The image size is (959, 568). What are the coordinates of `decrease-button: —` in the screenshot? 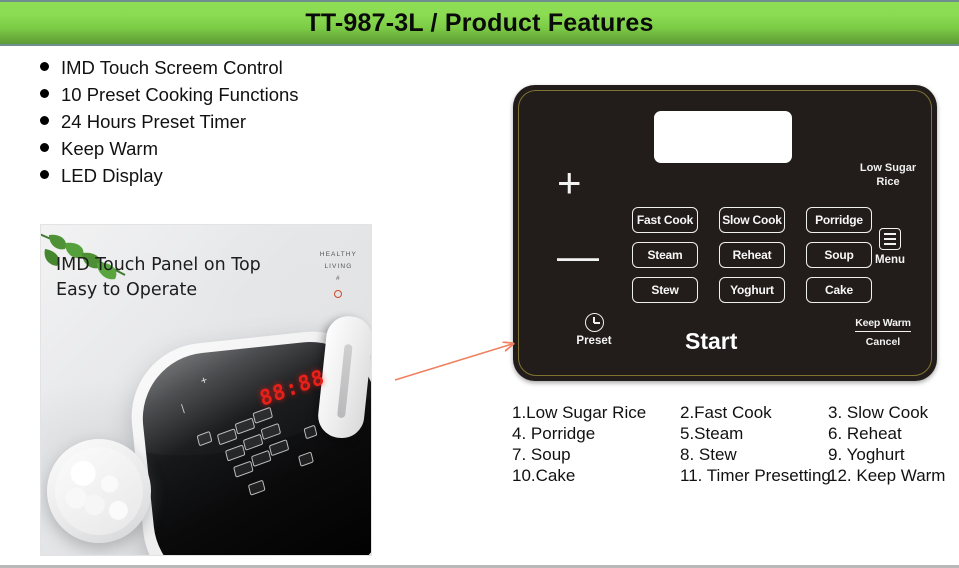 It's located at (578, 256).